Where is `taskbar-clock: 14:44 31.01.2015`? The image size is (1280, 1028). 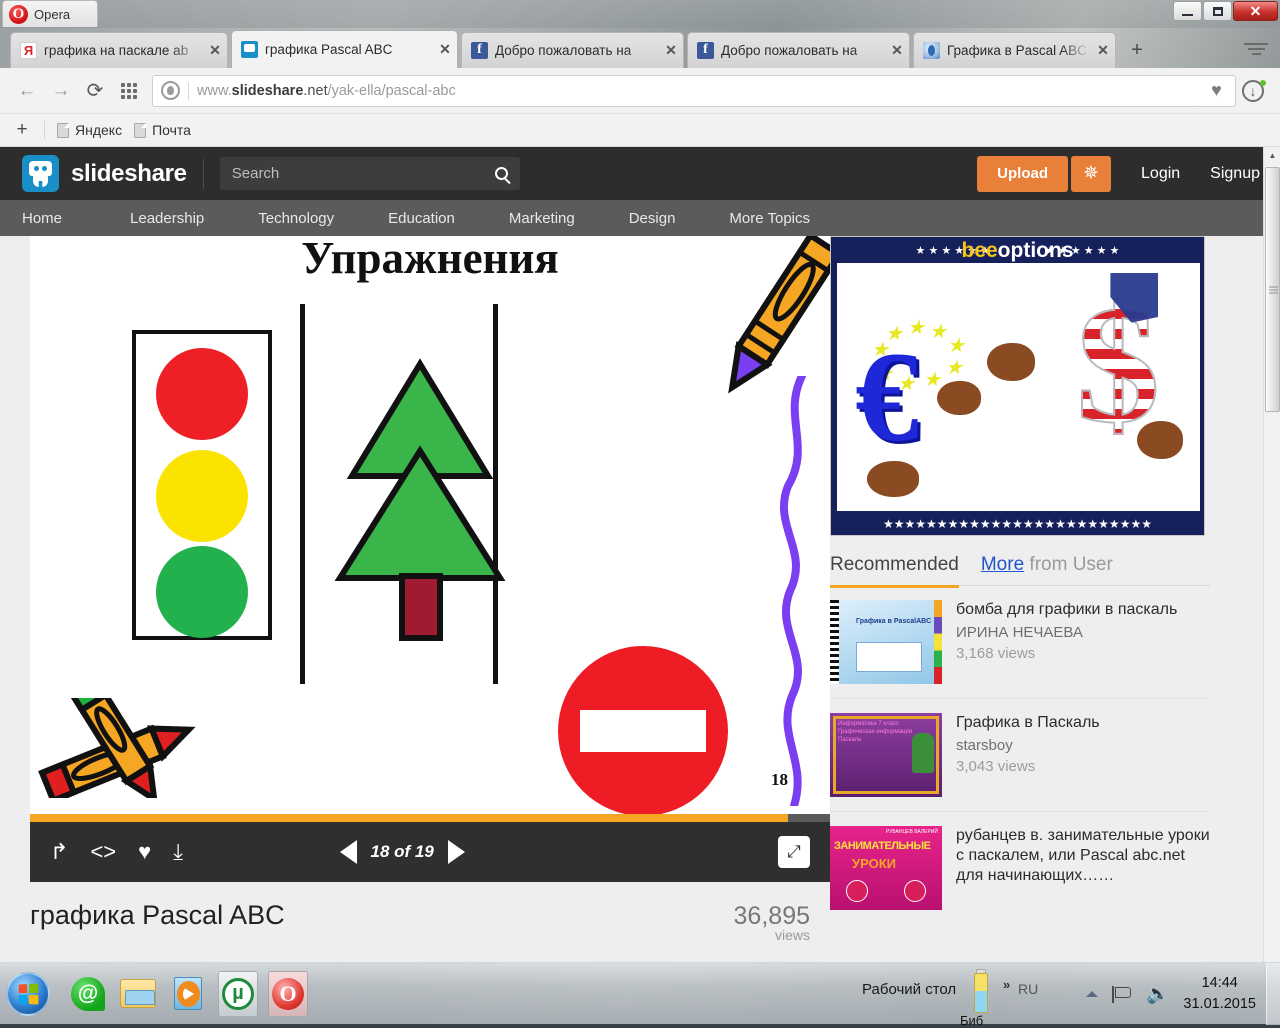
taskbar-clock: 14:44 31.01.2015 is located at coordinates (1219, 994).